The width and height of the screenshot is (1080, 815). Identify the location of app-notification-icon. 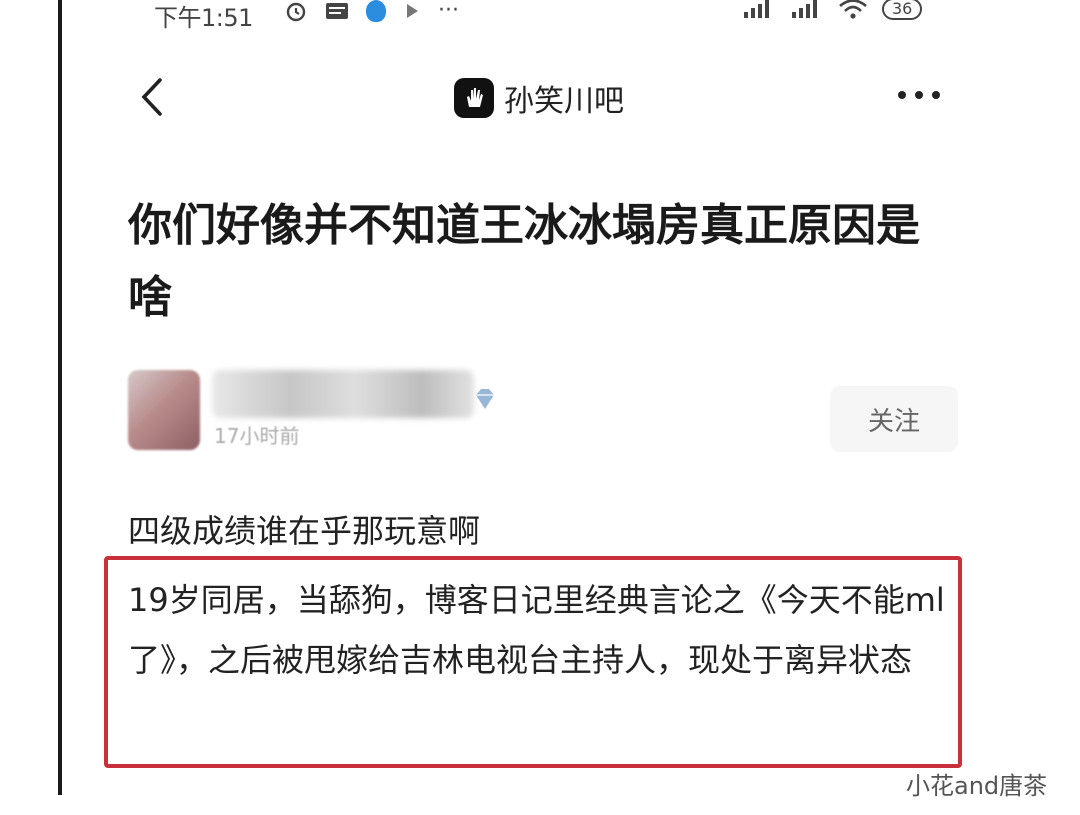
(376, 11).